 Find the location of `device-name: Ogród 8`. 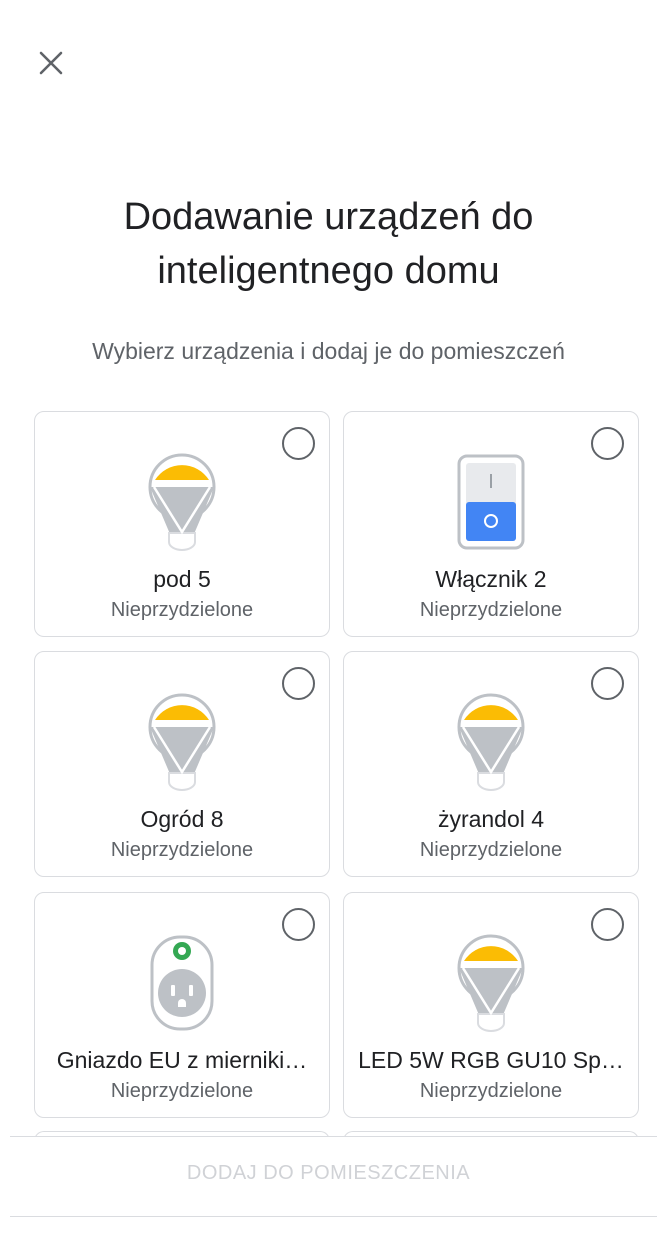

device-name: Ogród 8 is located at coordinates (182, 819).